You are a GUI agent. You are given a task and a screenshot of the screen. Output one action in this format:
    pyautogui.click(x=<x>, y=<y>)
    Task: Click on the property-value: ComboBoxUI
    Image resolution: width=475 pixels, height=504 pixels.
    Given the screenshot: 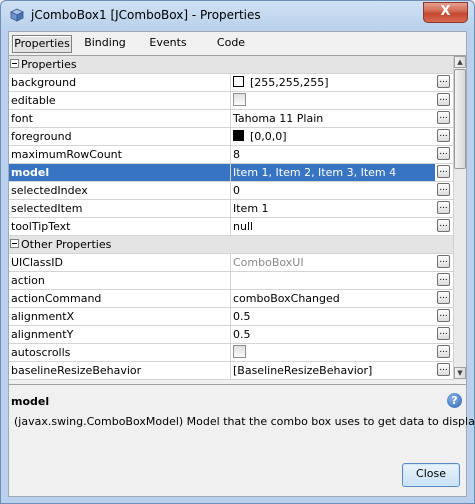 What is the action you would take?
    pyautogui.click(x=268, y=262)
    